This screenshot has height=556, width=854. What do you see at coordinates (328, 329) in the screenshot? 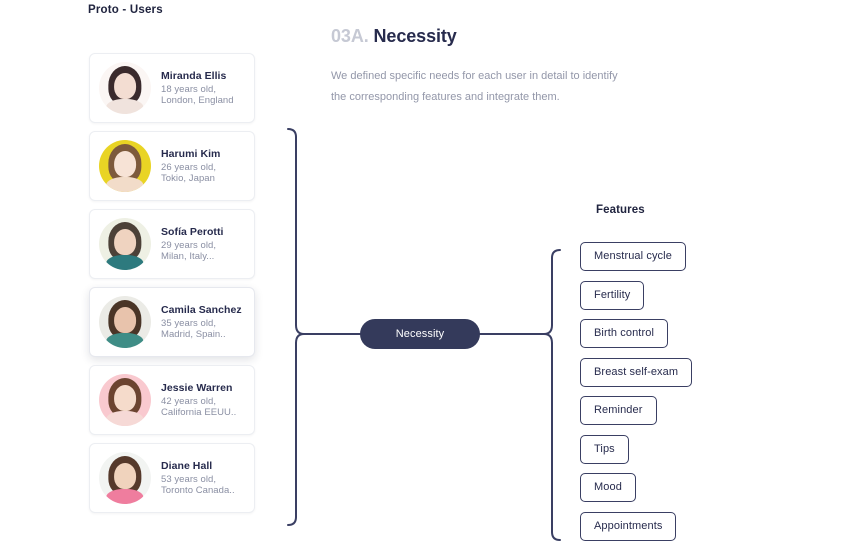
I see `left-bracket-stem` at bounding box center [328, 329].